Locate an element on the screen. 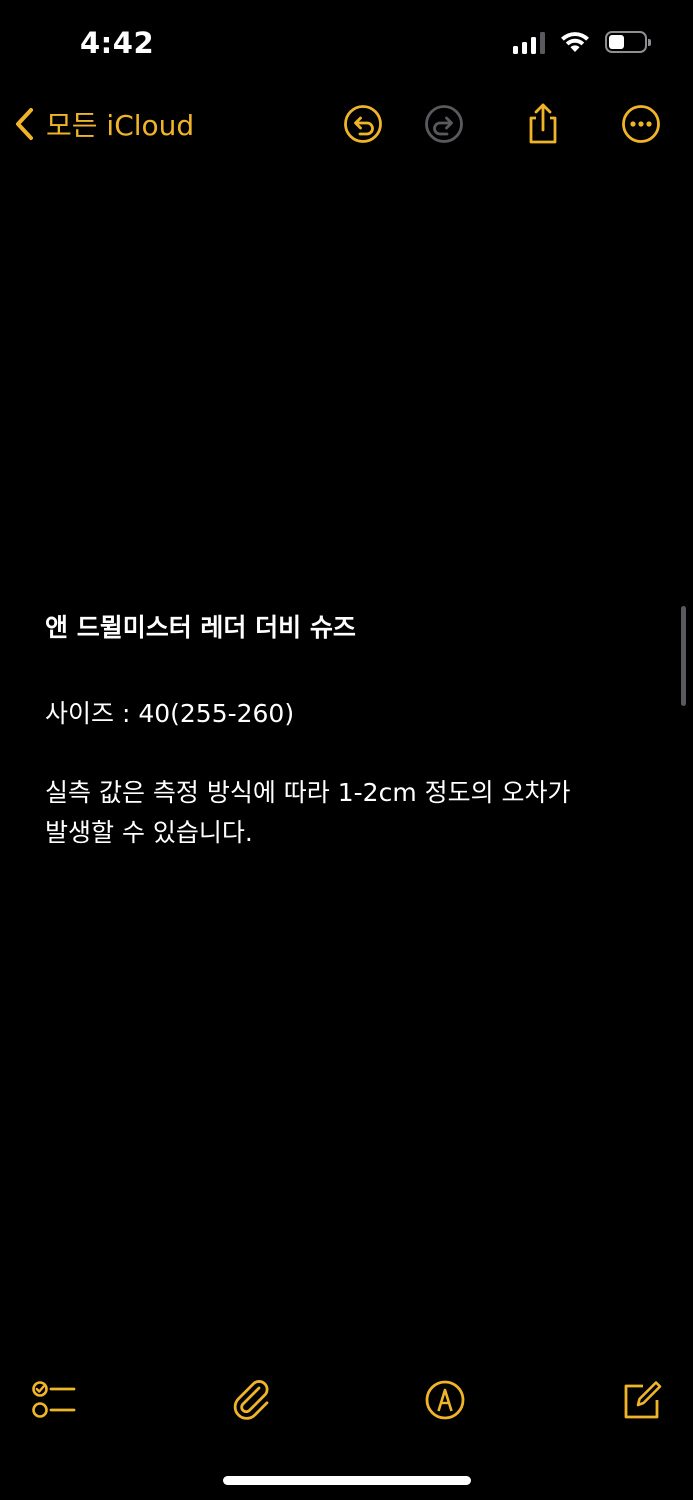  undo-button is located at coordinates (363, 124).